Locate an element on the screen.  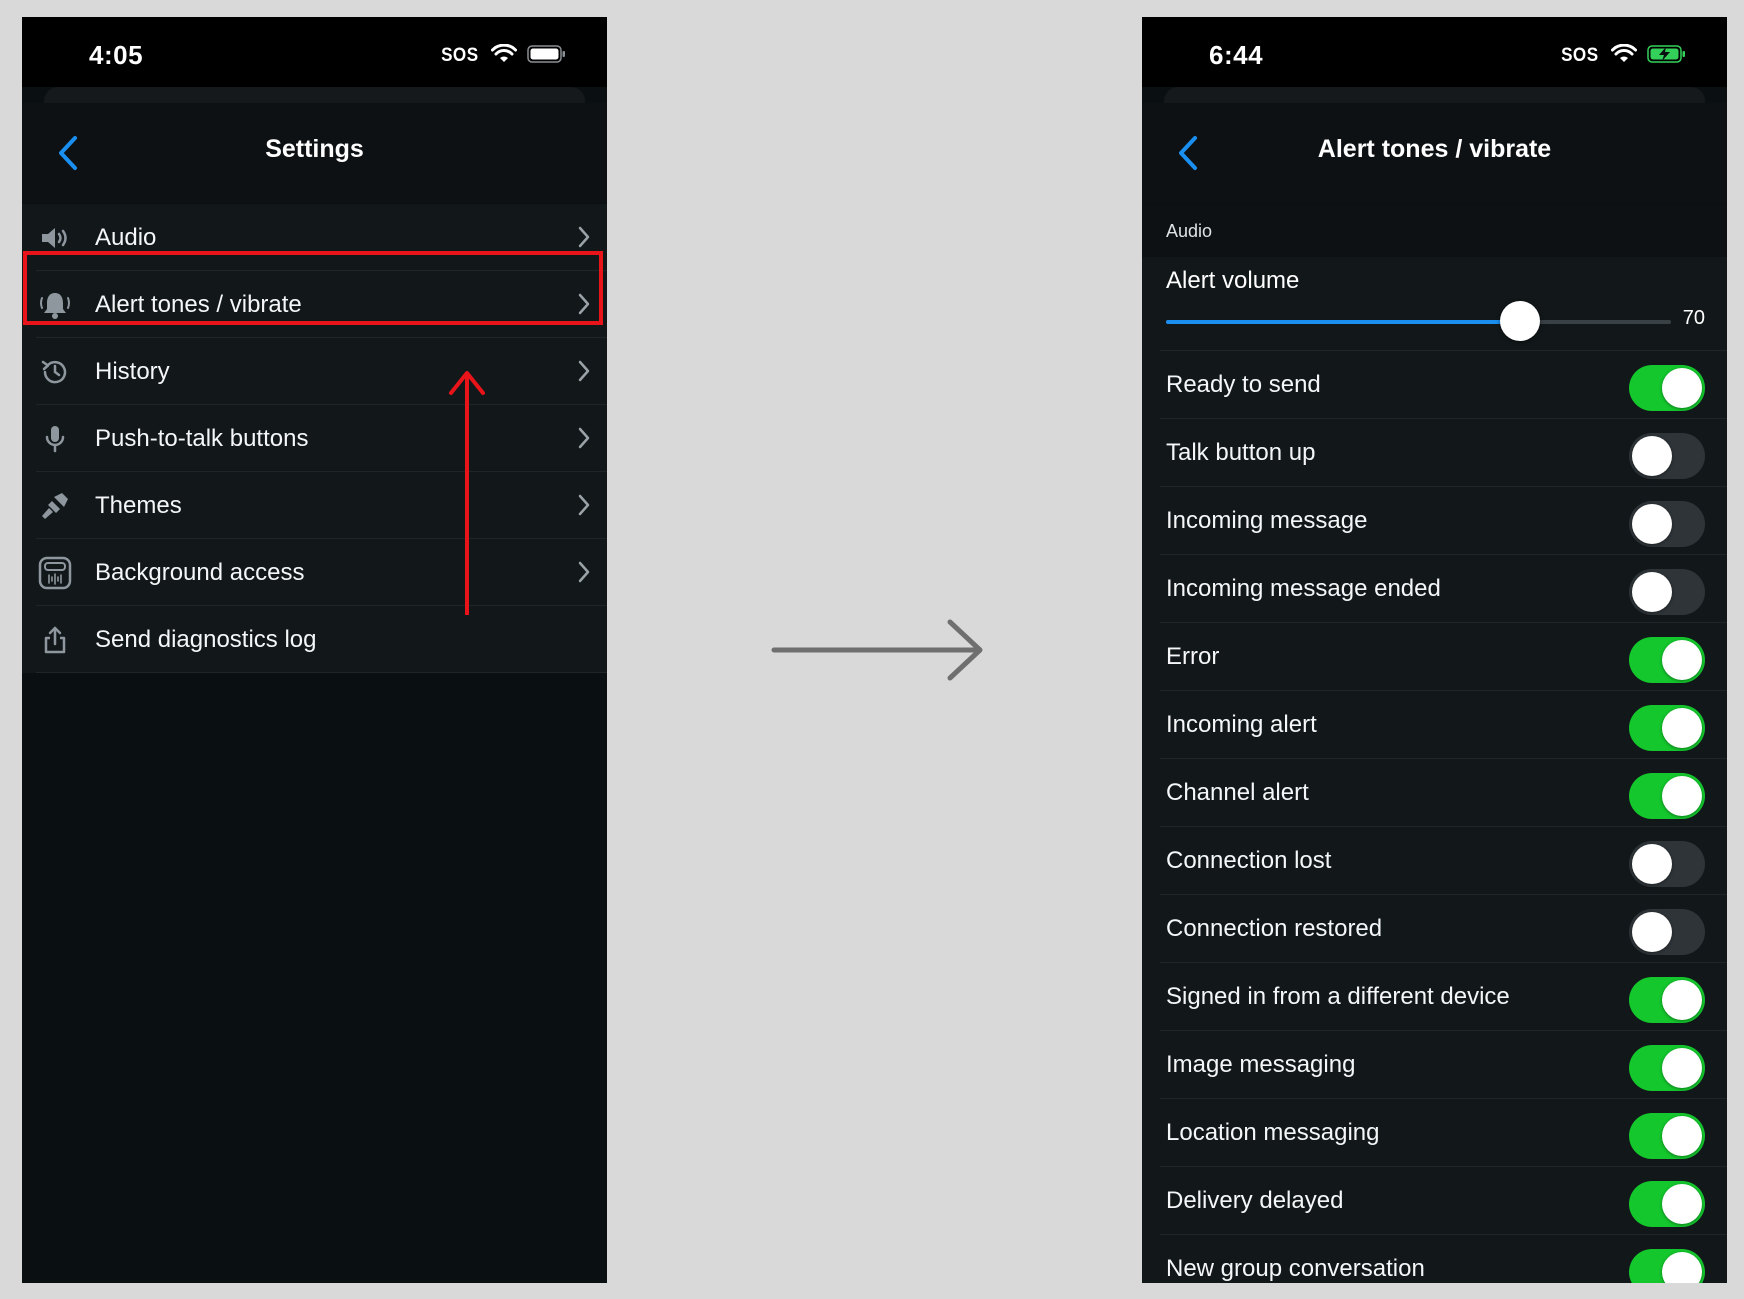
toggle-row: Connection lost is located at coordinates (1434, 861).